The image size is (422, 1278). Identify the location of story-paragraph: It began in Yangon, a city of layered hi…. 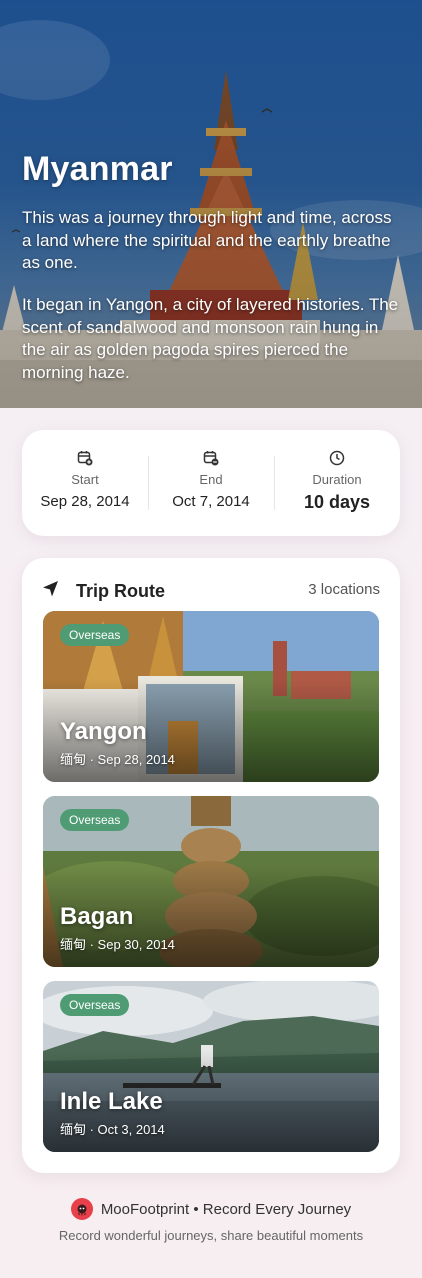
(210, 338).